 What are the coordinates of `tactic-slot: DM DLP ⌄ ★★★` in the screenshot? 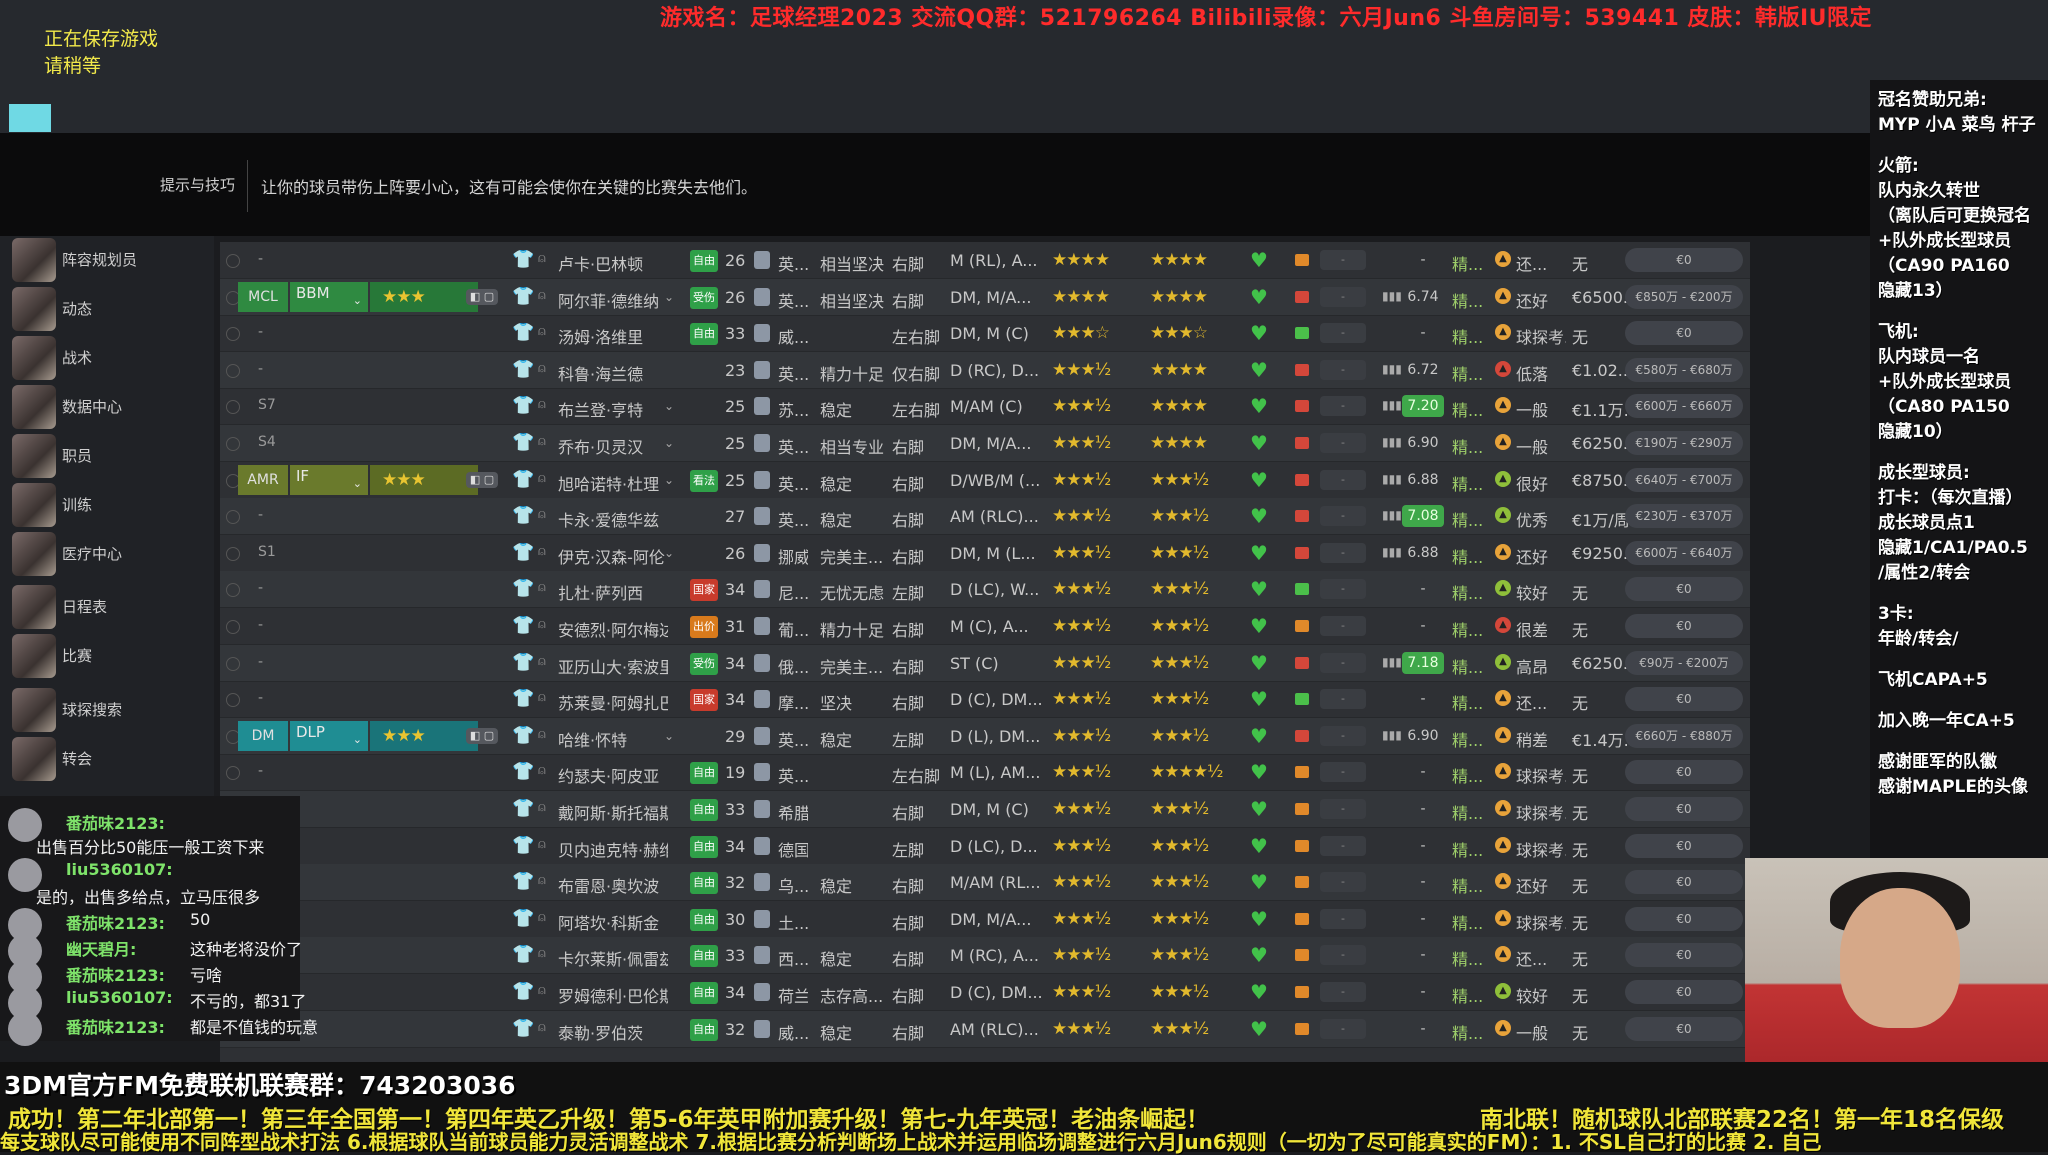 It's located at (358, 735).